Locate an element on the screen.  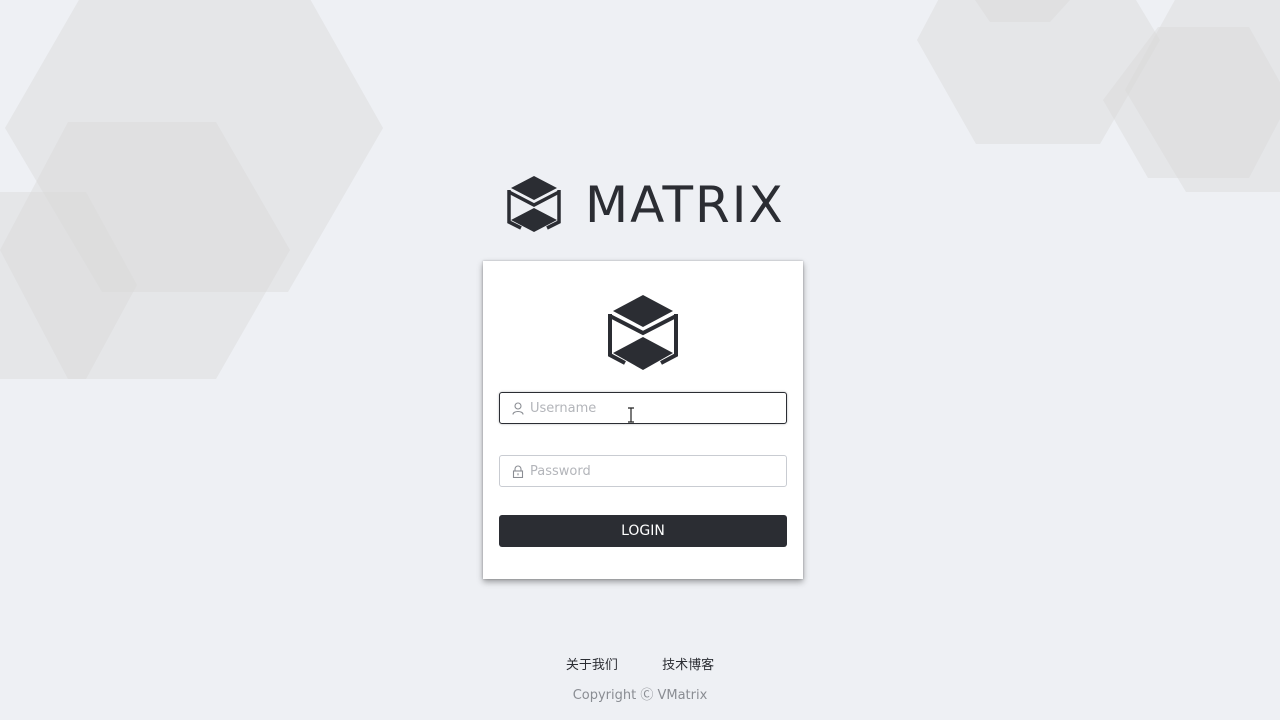
password-field is located at coordinates (643, 471).